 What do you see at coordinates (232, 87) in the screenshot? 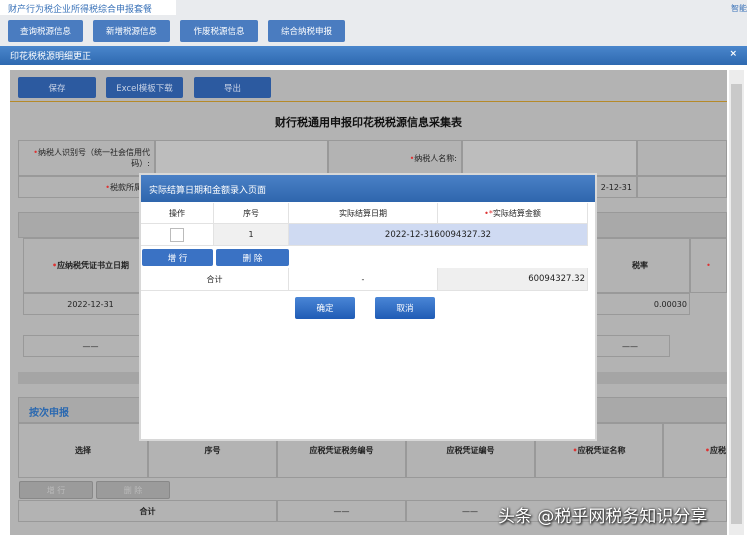
I see `export-button: 导出` at bounding box center [232, 87].